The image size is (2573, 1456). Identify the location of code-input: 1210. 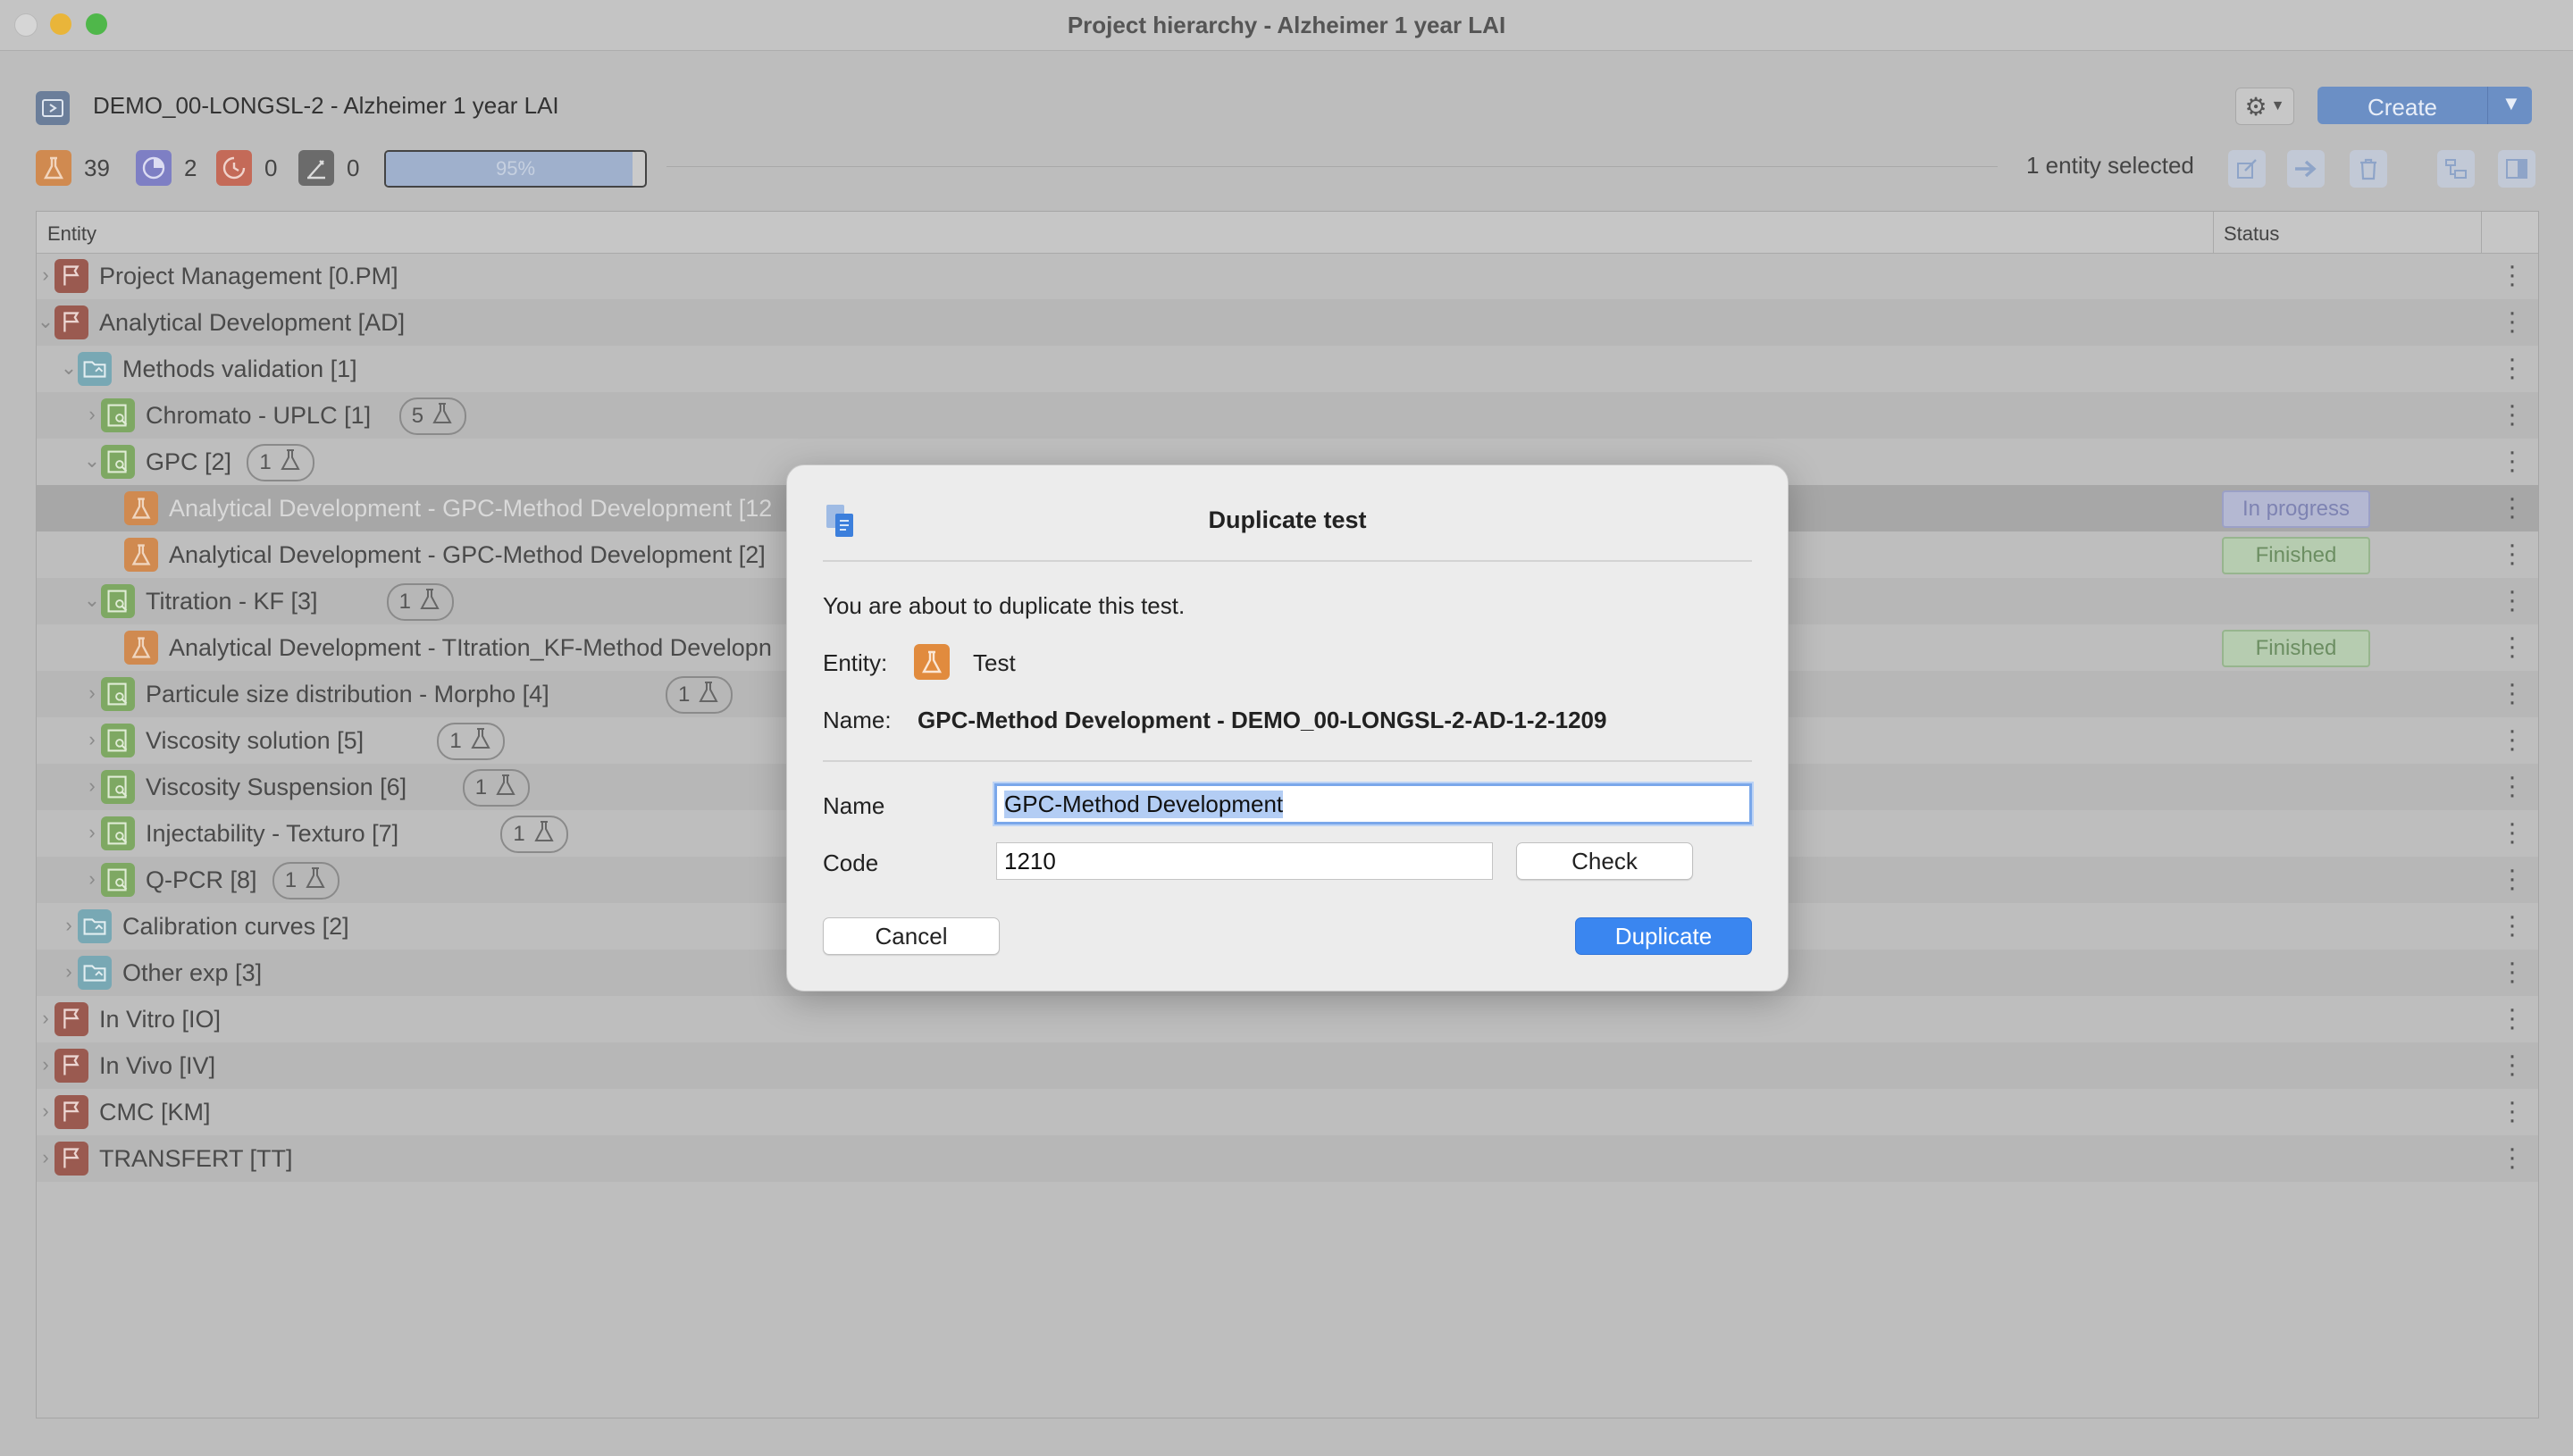
(1244, 861).